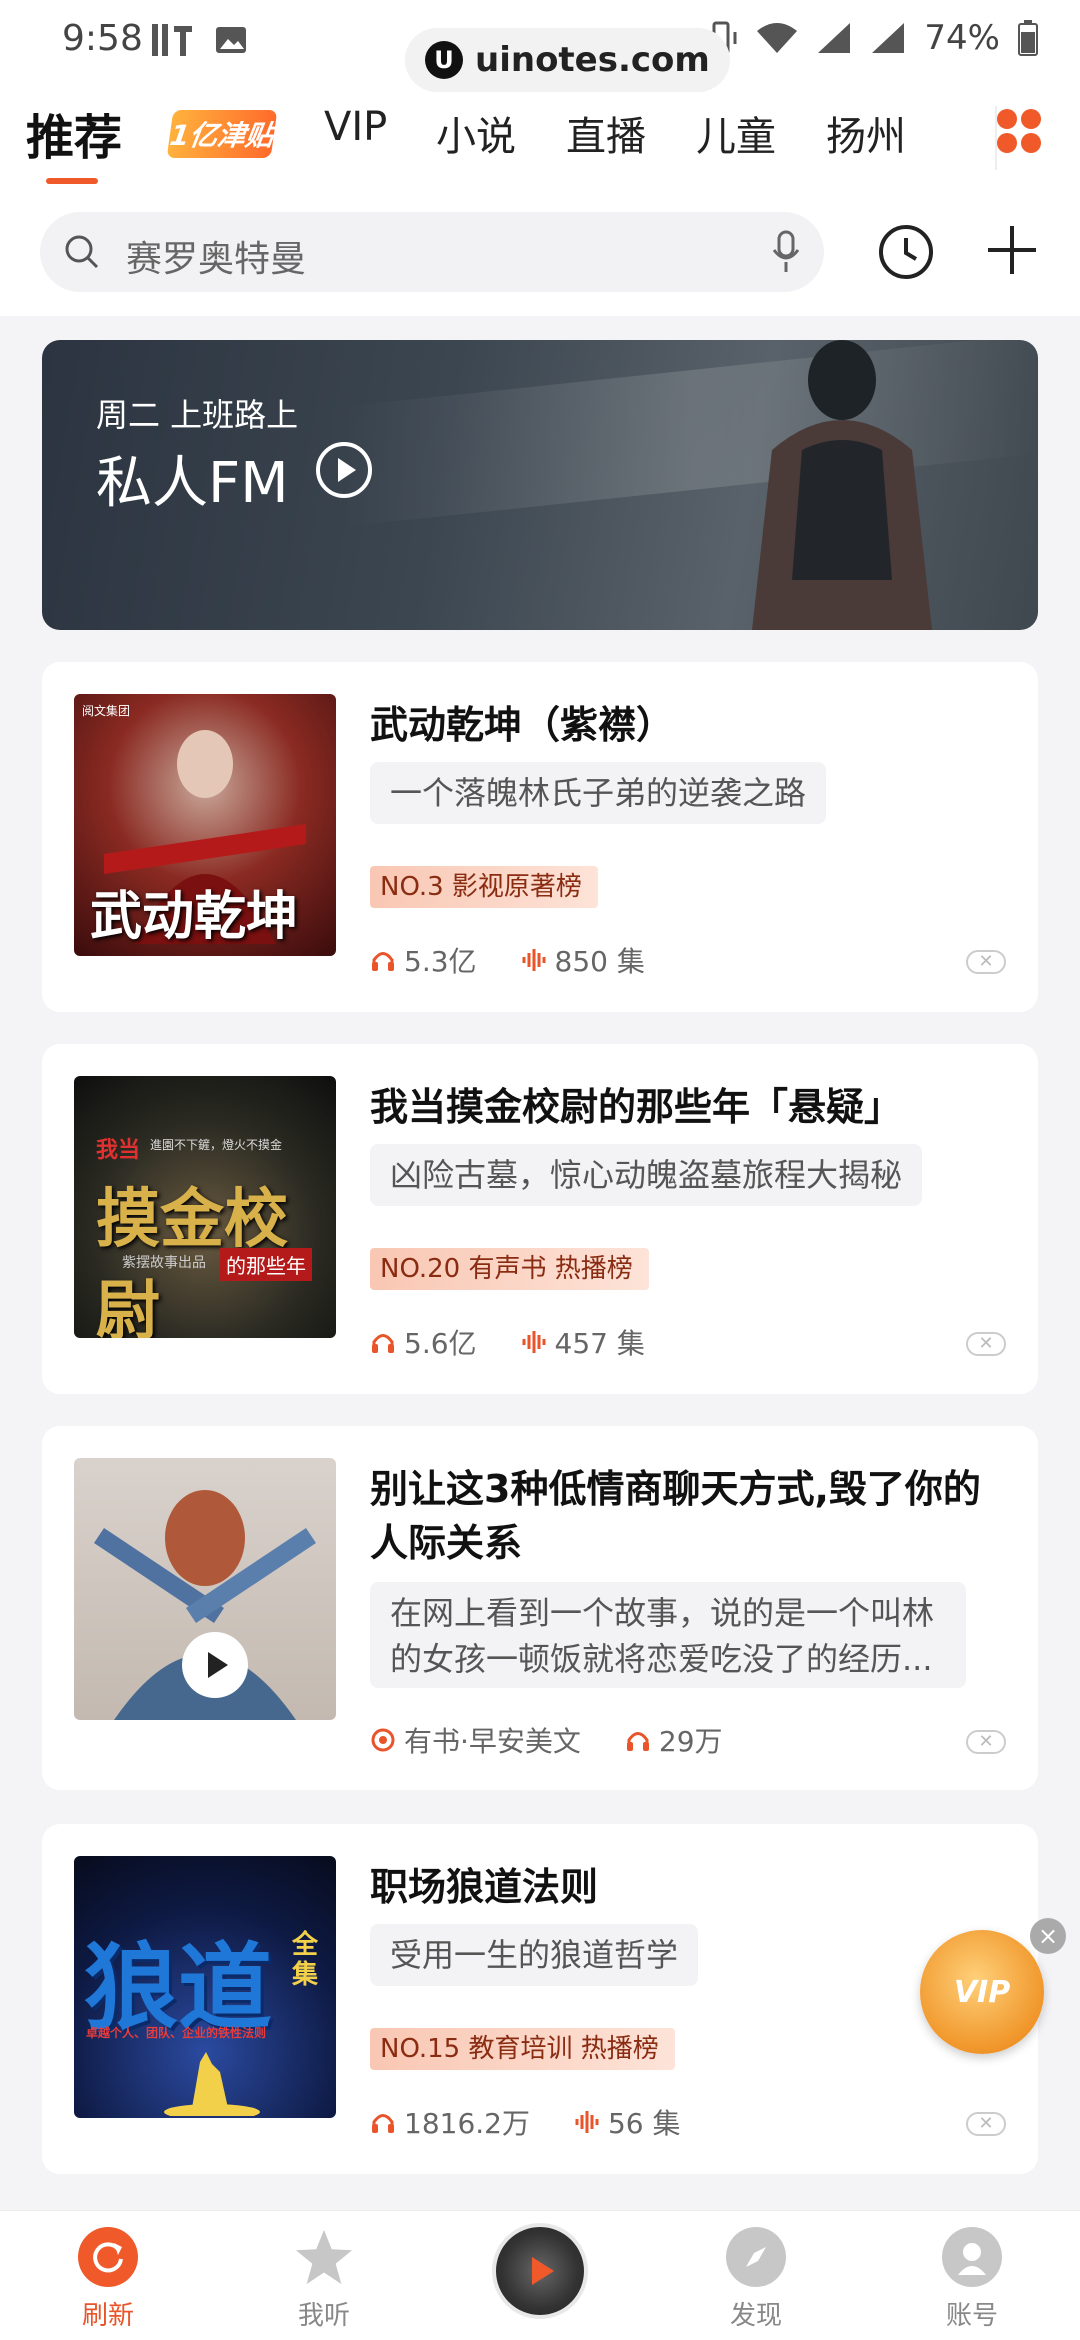 The image size is (1080, 2340). Describe the element at coordinates (194, 916) in the screenshot. I see `cover-title-text: 武动乾坤` at that location.